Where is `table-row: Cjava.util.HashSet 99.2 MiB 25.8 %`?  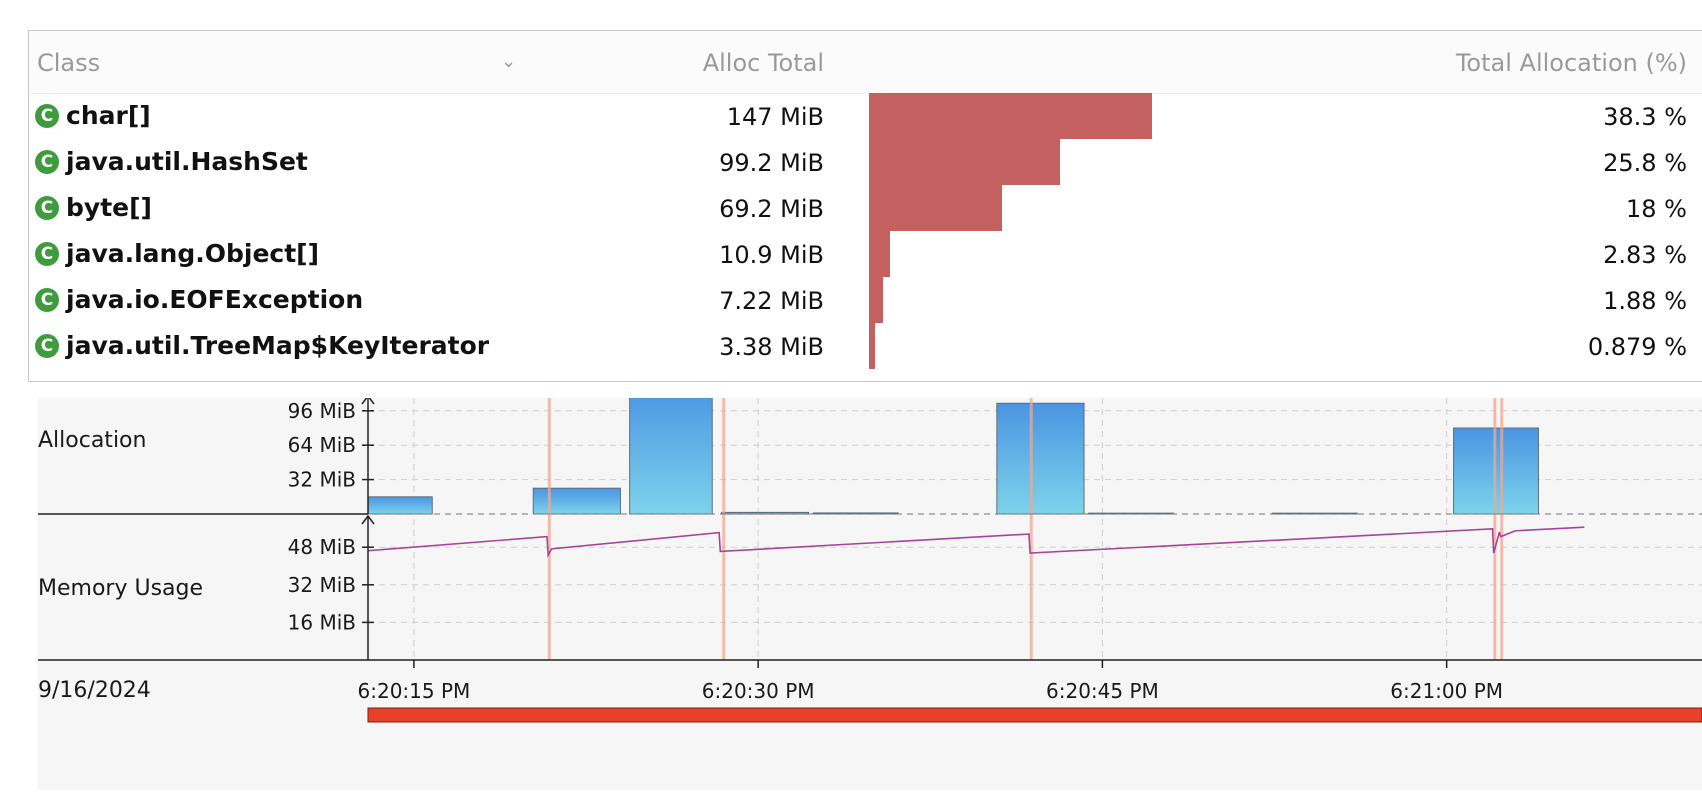 table-row: Cjava.util.HashSet 99.2 MiB 25.8 % is located at coordinates (865, 162).